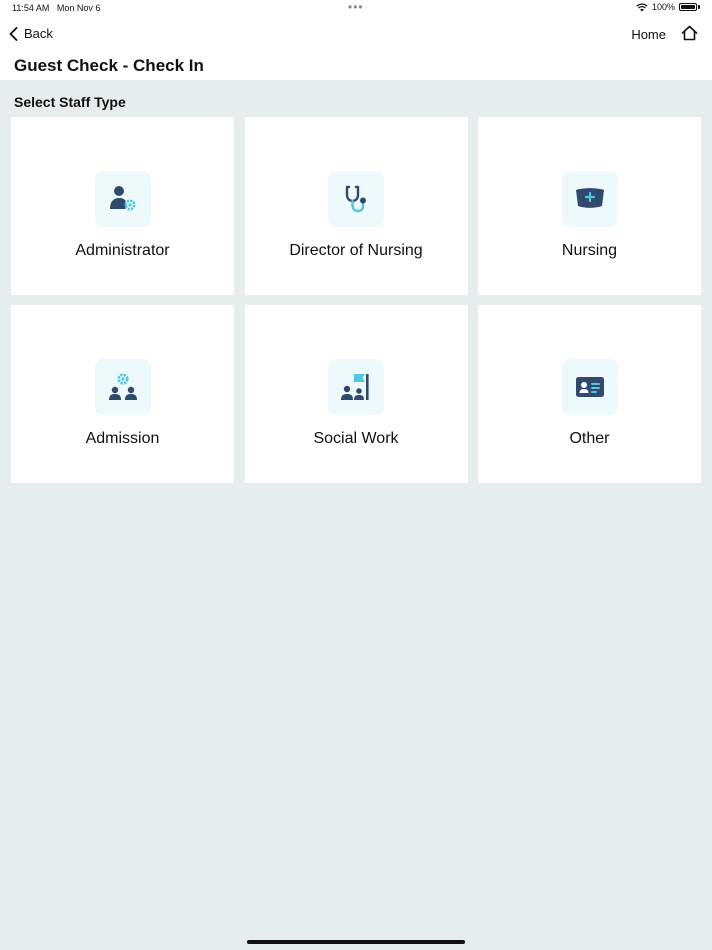  I want to click on user-gear-icon, so click(122, 199).